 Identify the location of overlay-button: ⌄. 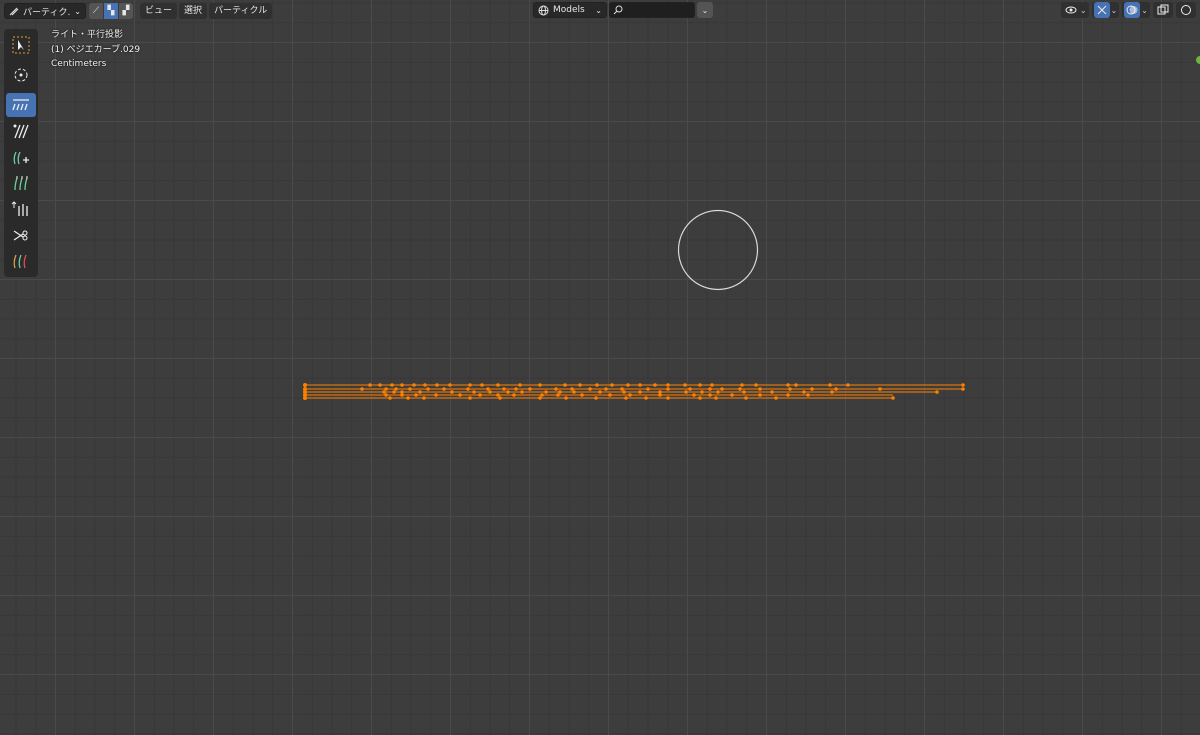
(1136, 10).